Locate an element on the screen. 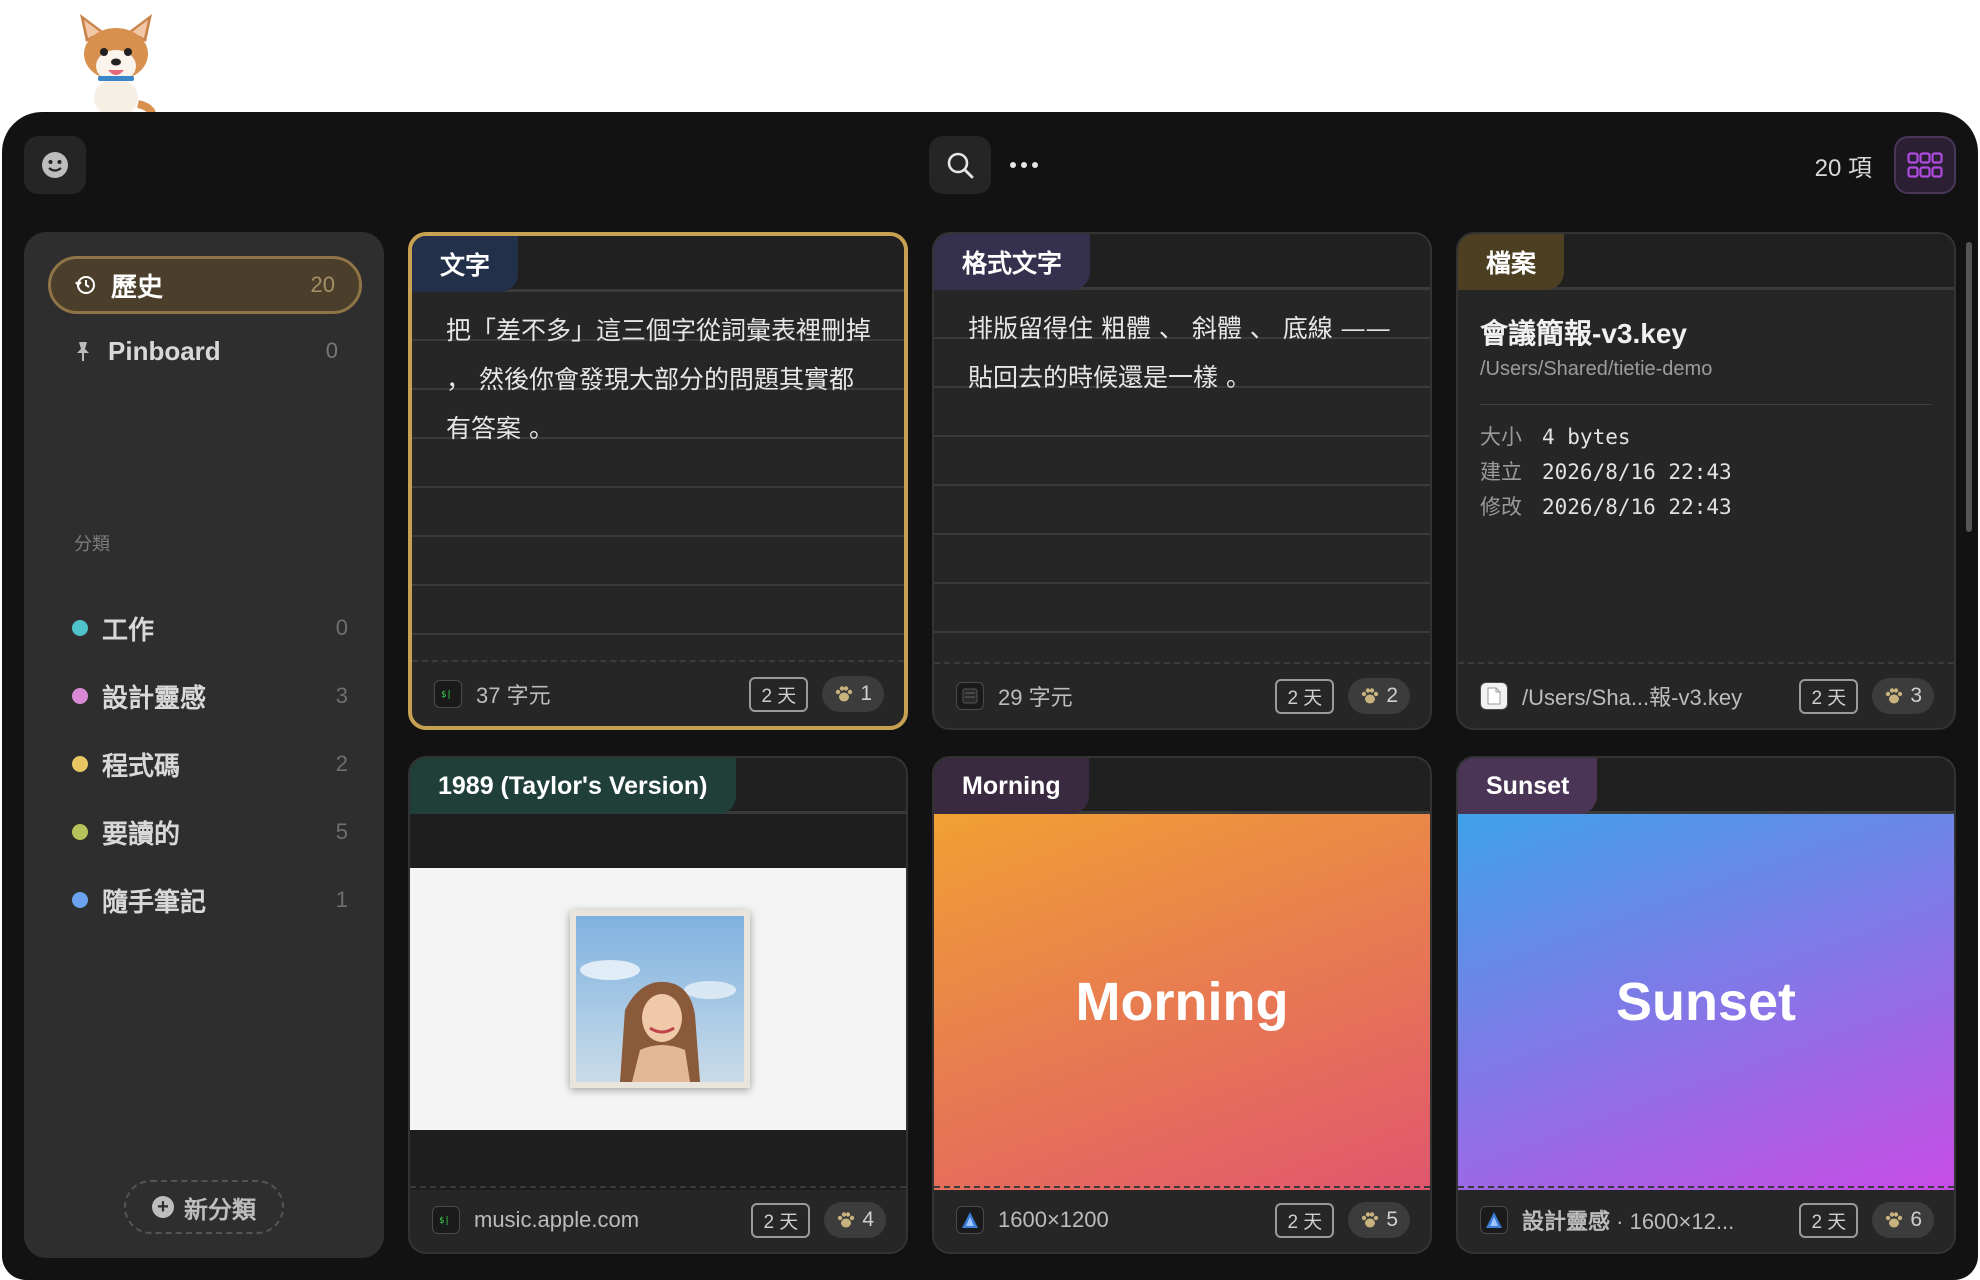 The image size is (1980, 1280). file-size: 4 bytes is located at coordinates (1586, 437).